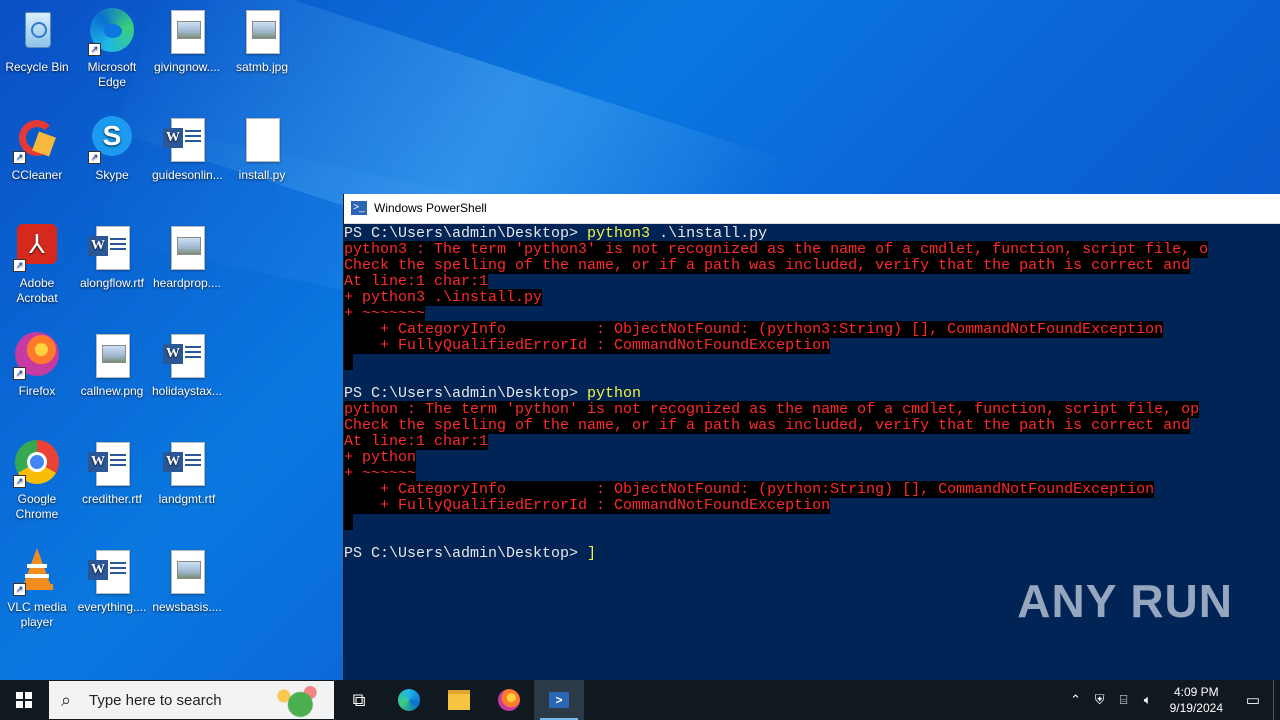 The width and height of the screenshot is (1280, 720). I want to click on taskbar-search-box: ⌕ Type here to search, so click(191, 700).